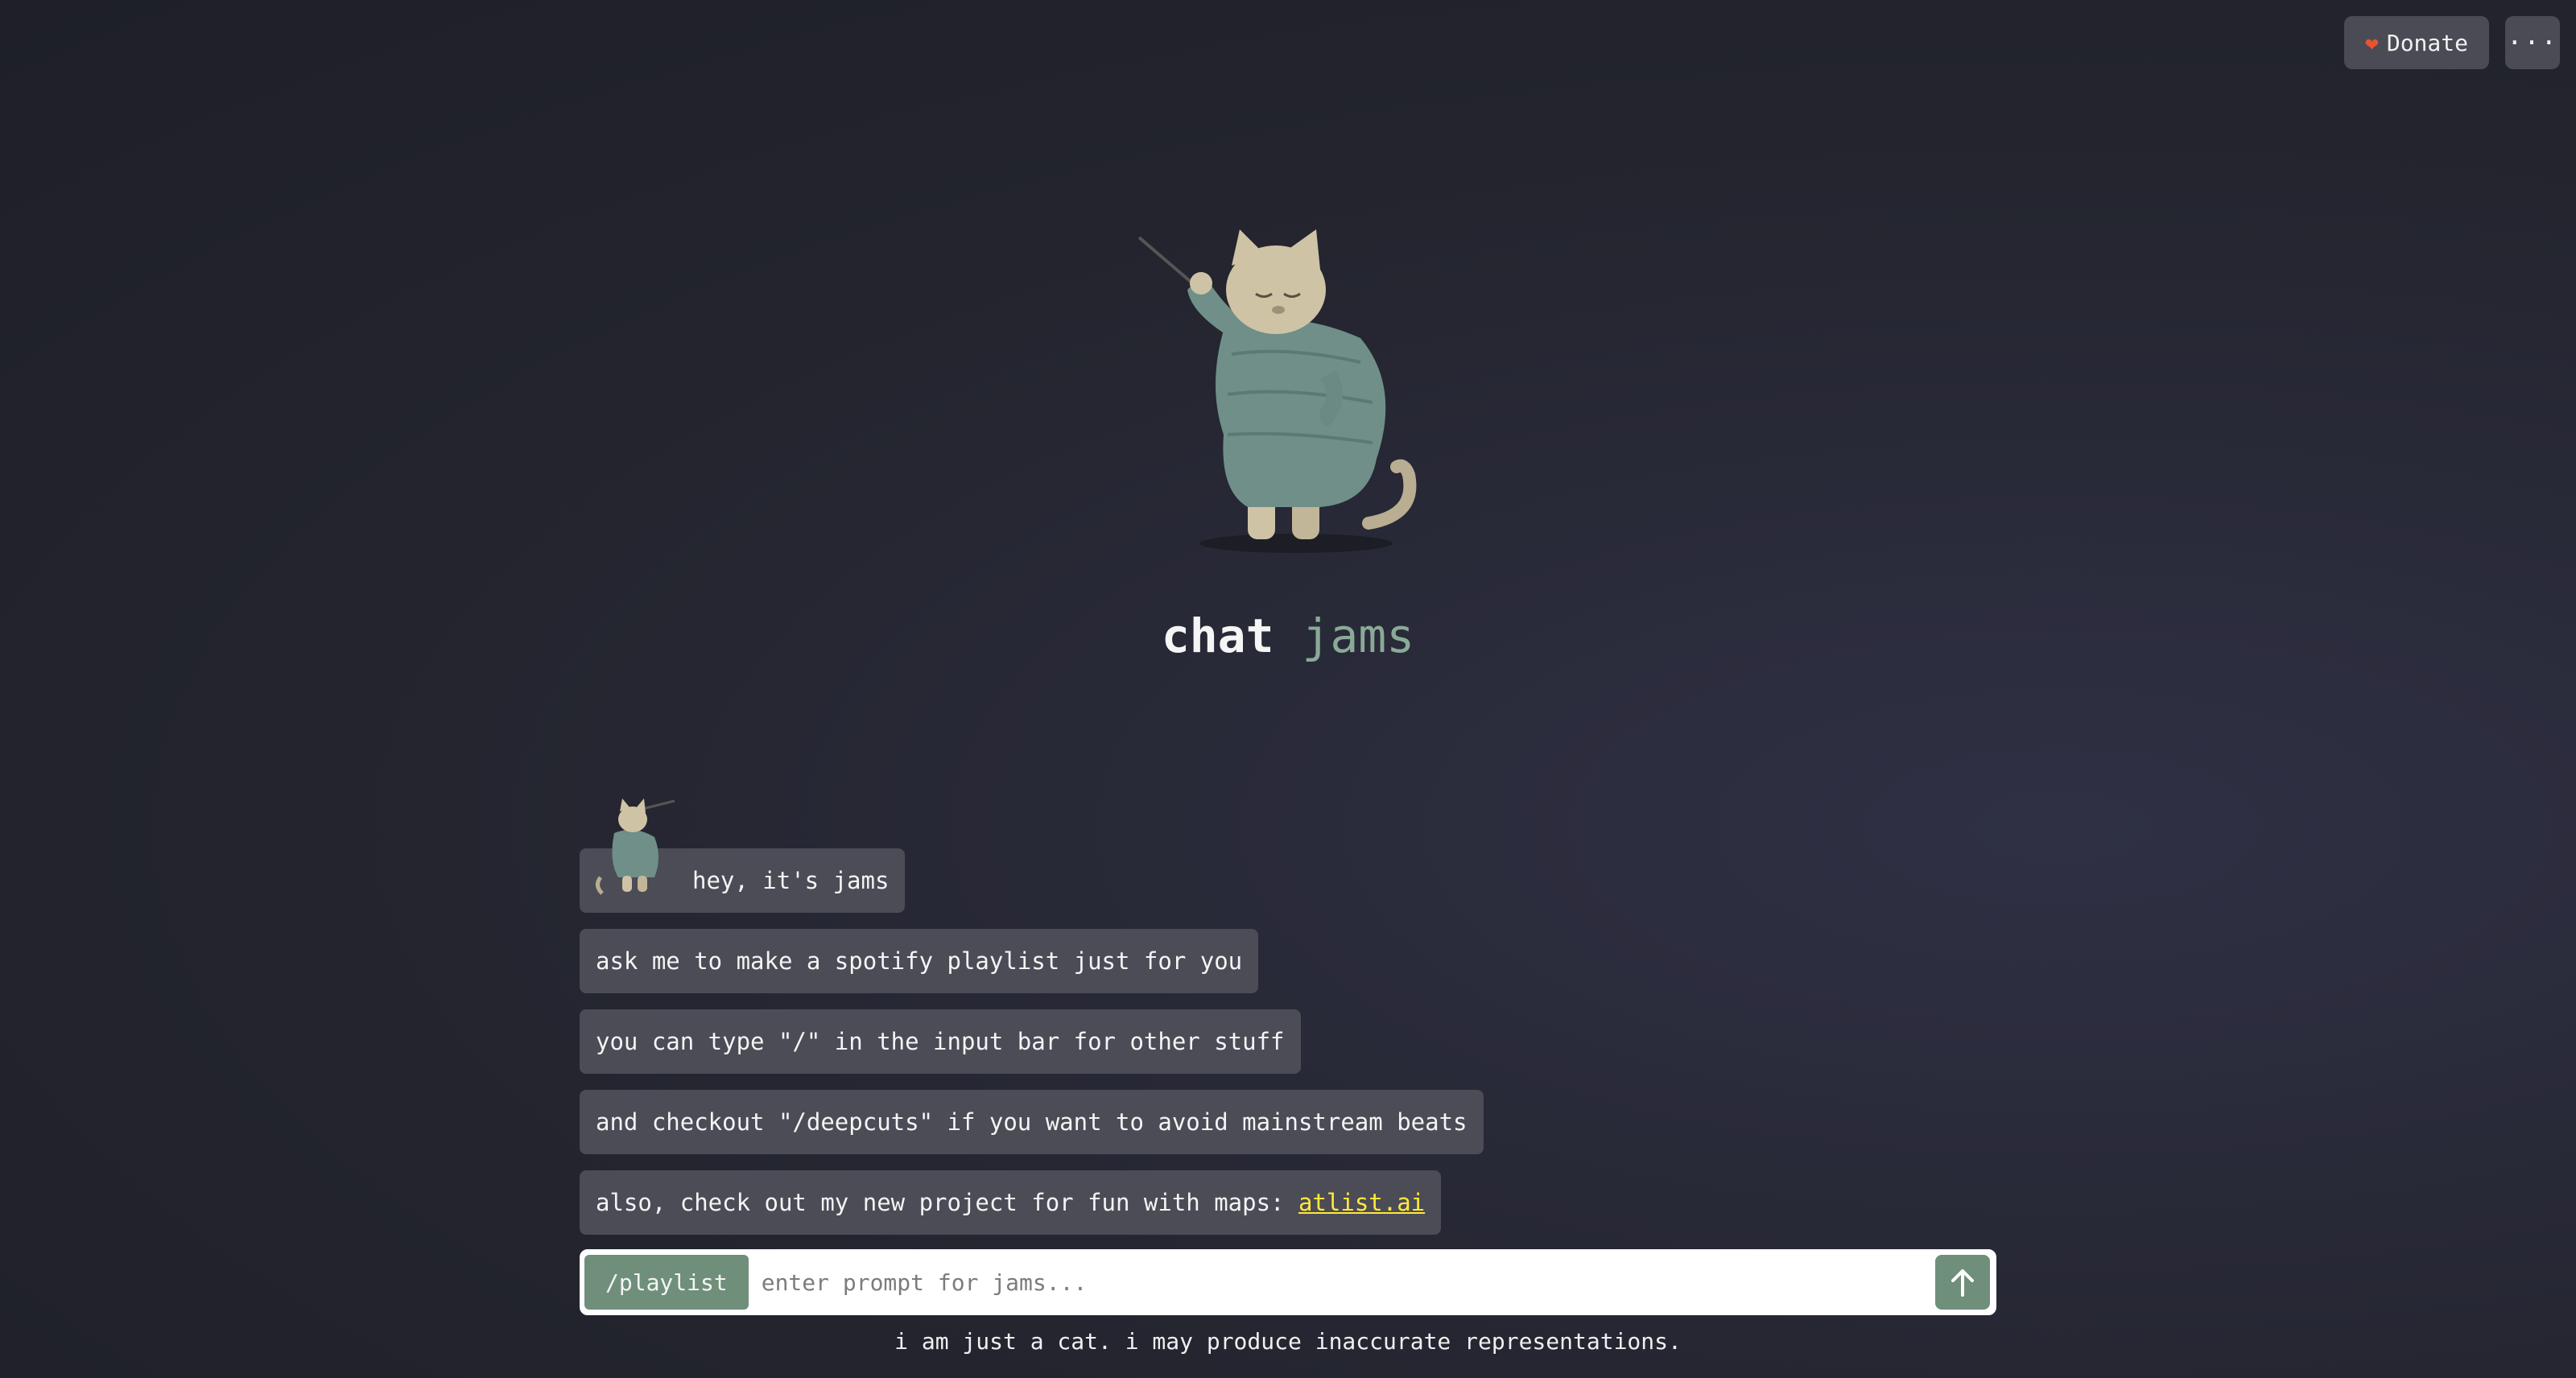 This screenshot has height=1378, width=2576. I want to click on prompt-bar: /playlist, so click(1288, 1282).